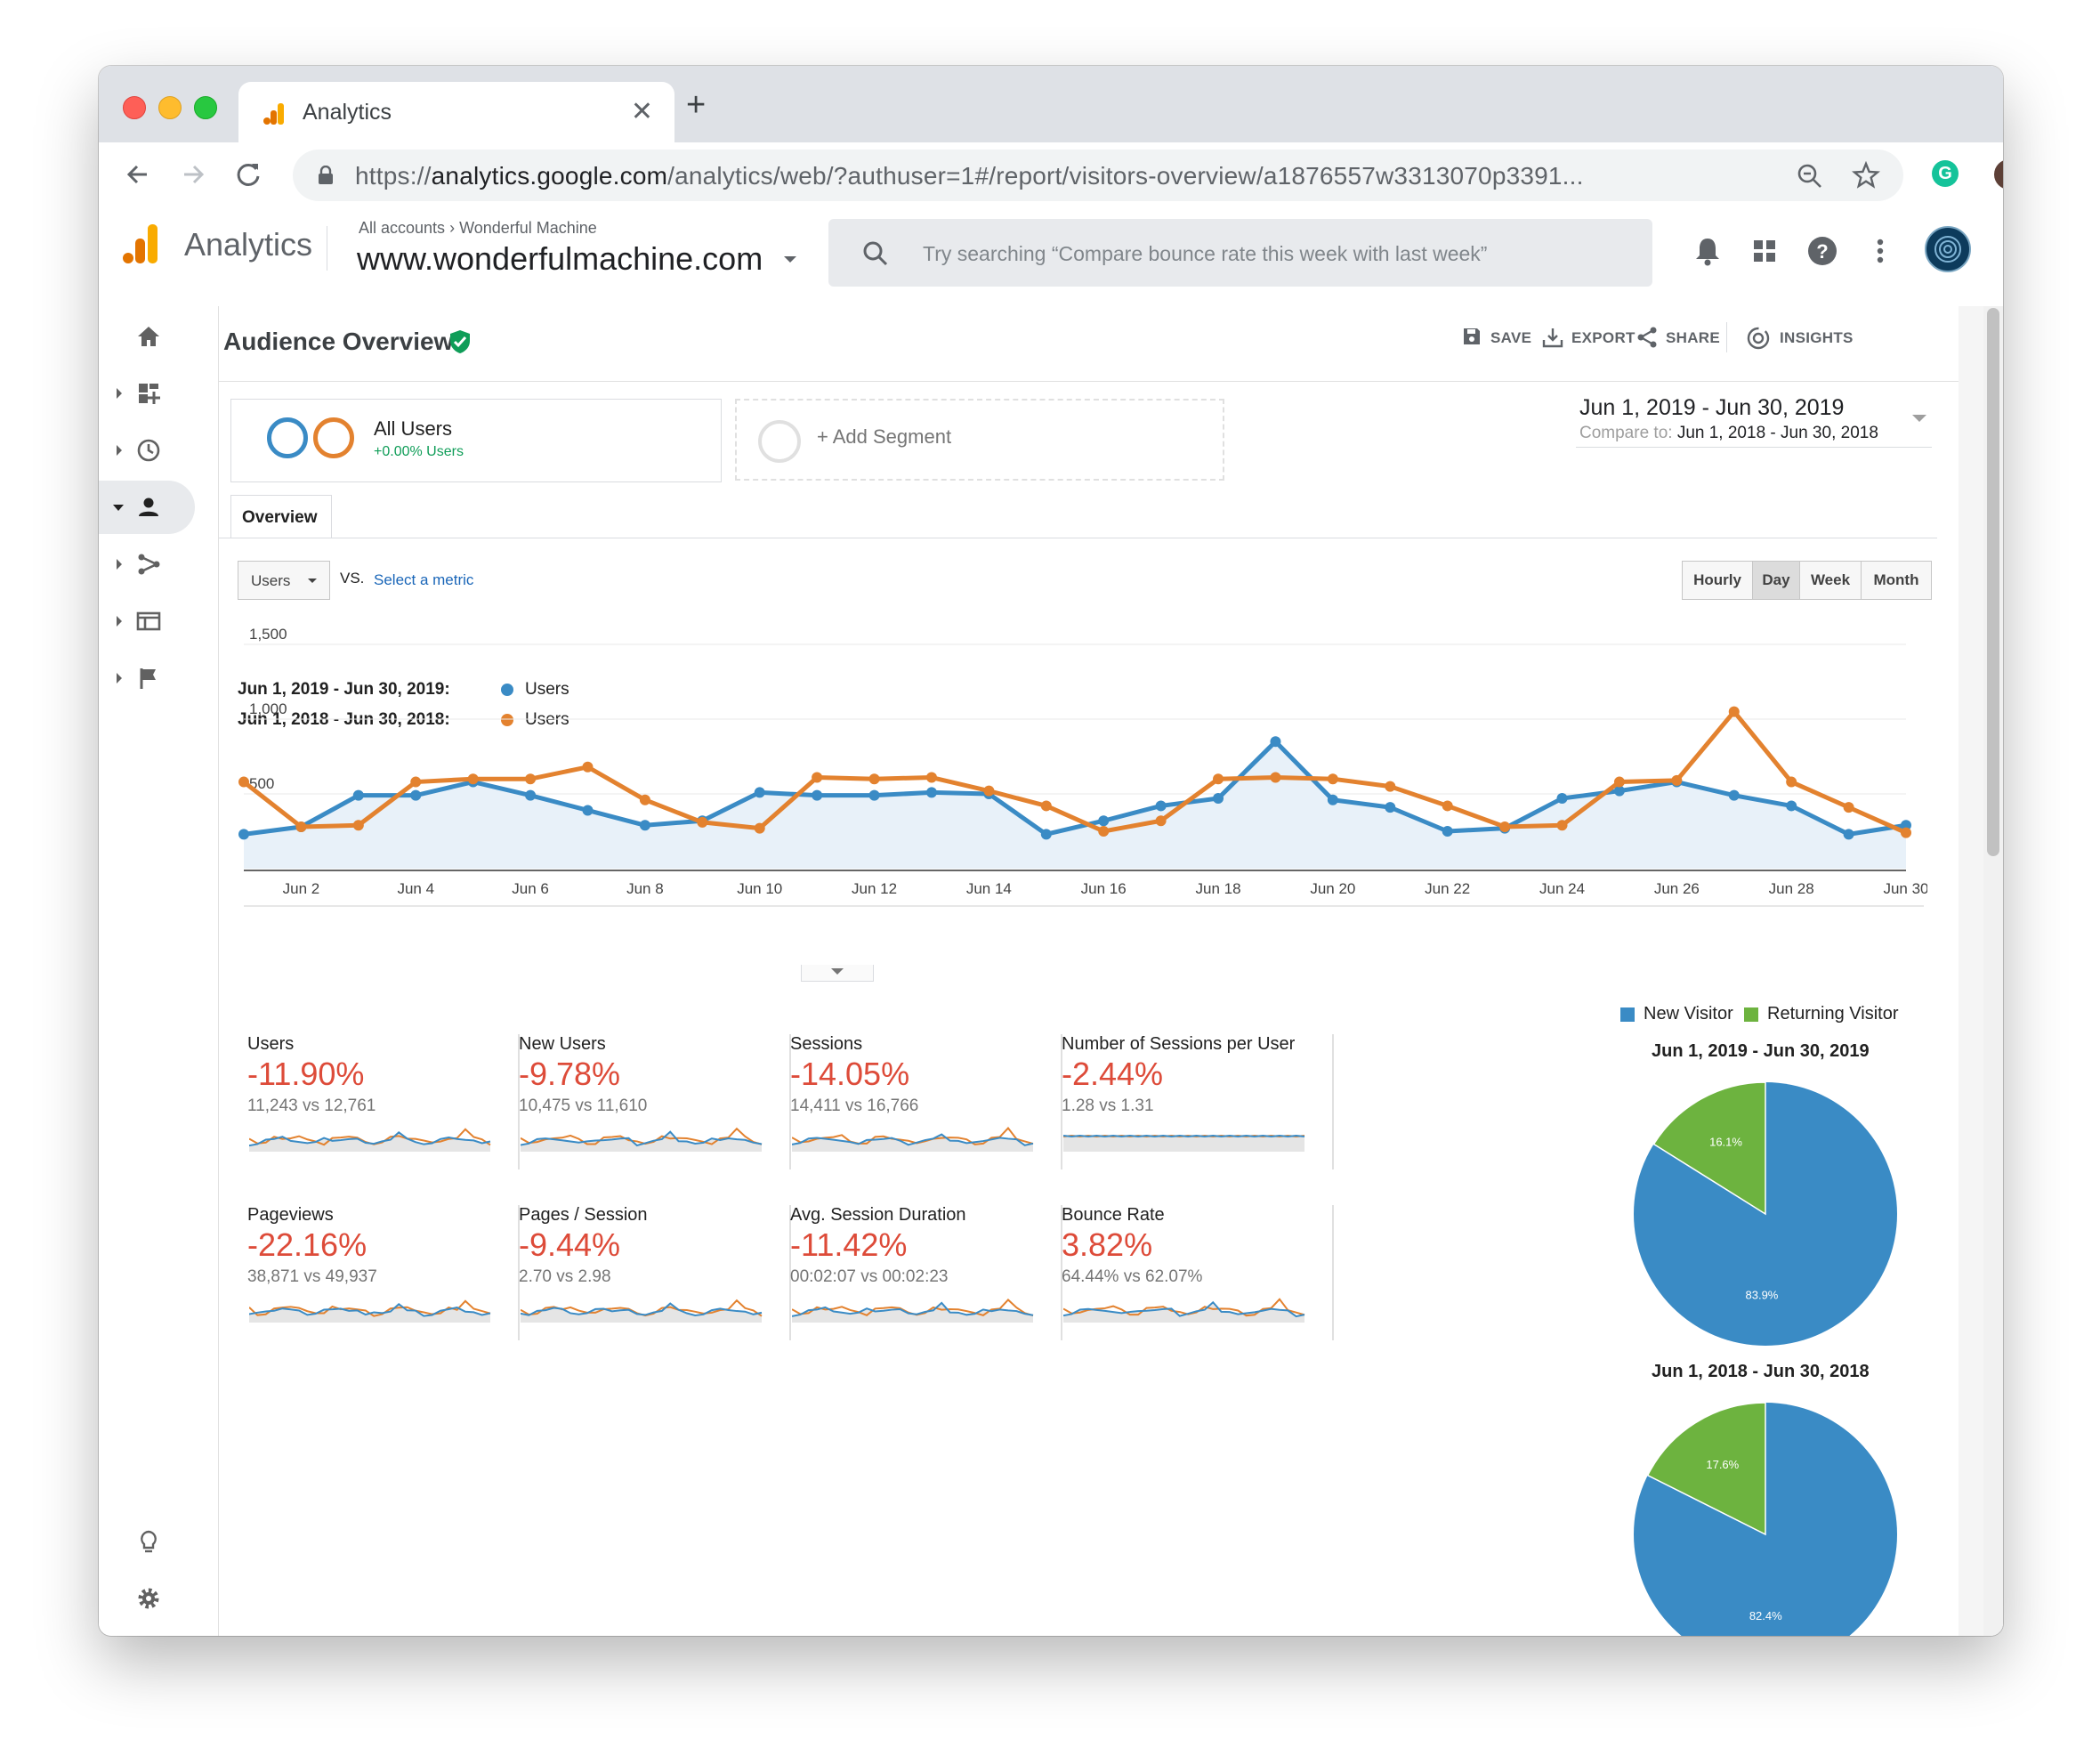 The width and height of the screenshot is (2100, 1764). I want to click on export-icon, so click(1552, 337).